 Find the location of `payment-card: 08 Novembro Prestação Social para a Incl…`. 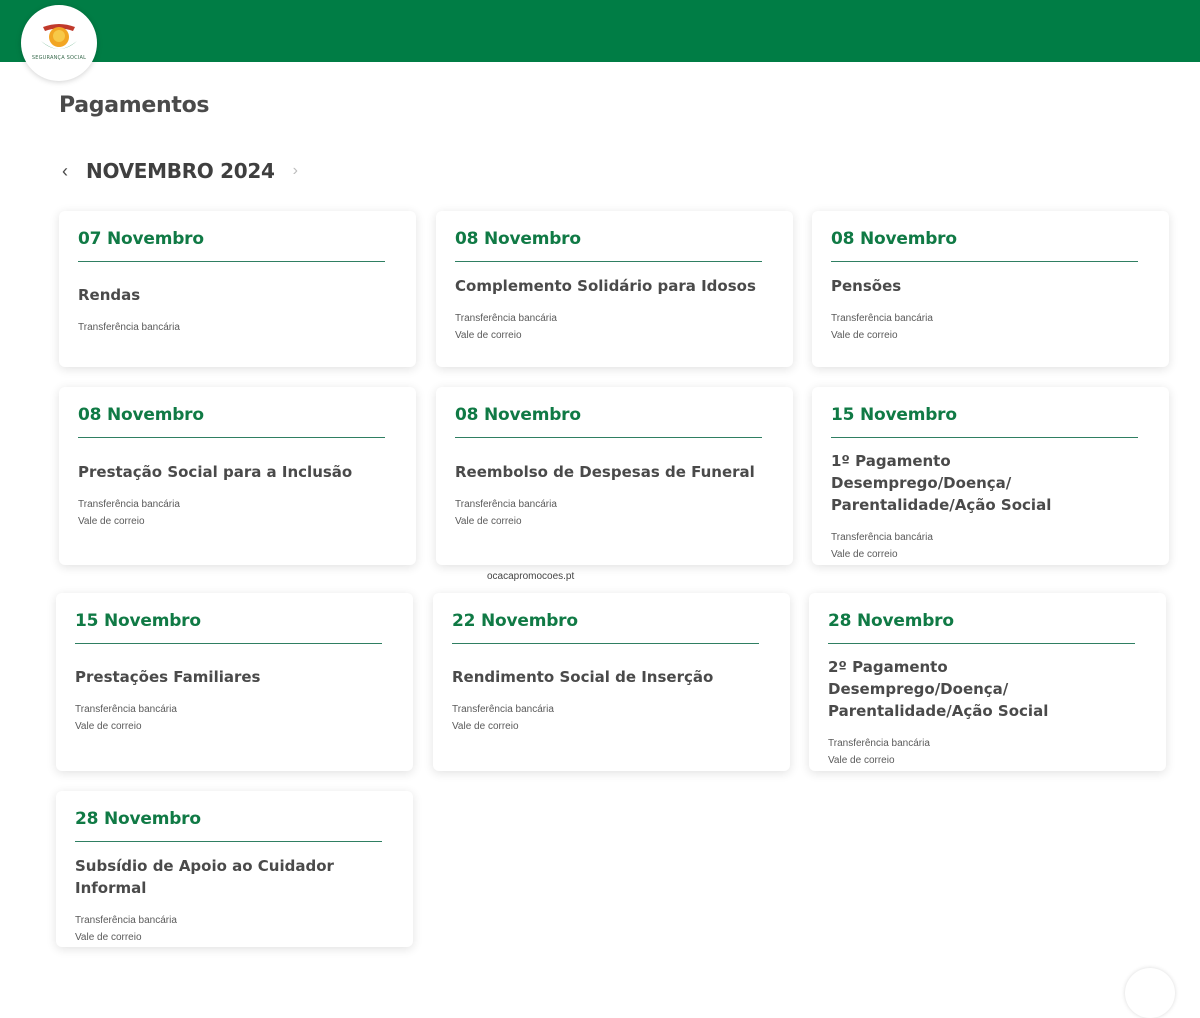

payment-card: 08 Novembro Prestação Social para a Incl… is located at coordinates (237, 476).